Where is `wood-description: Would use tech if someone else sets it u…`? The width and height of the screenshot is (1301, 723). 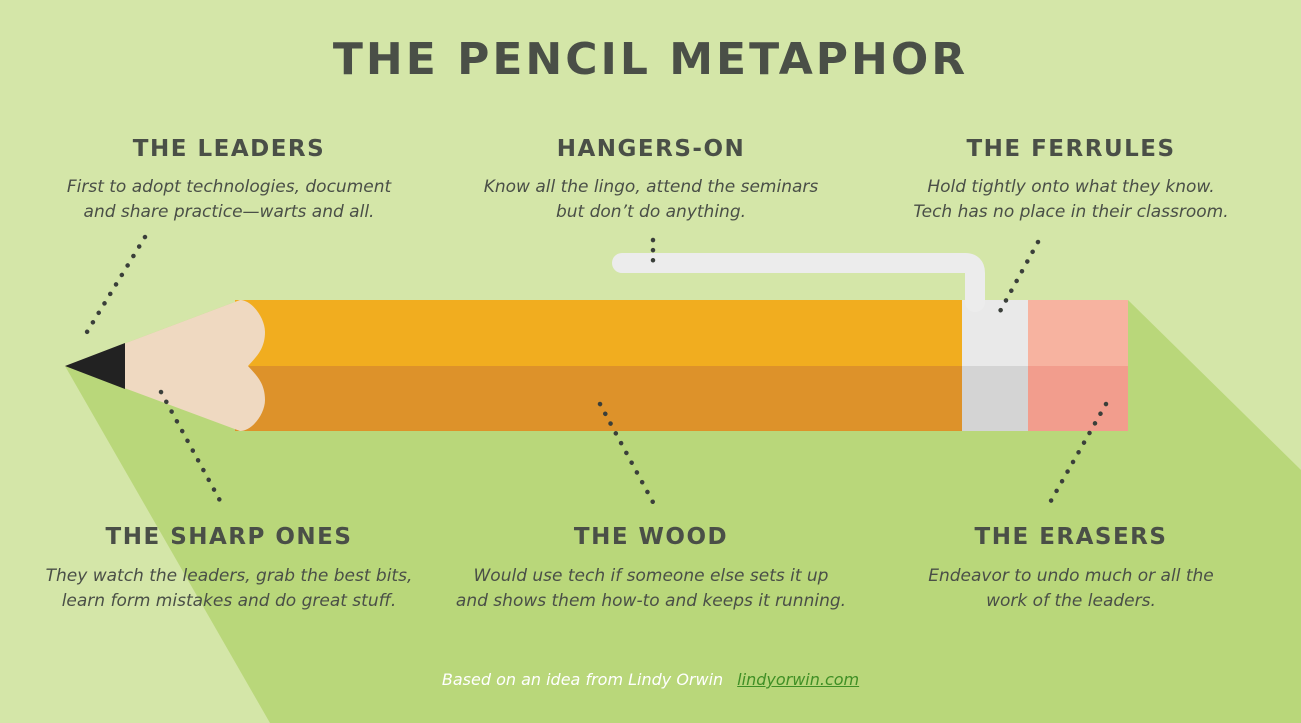
wood-description: Would use tech if someone else sets it u… is located at coordinates (651, 589).